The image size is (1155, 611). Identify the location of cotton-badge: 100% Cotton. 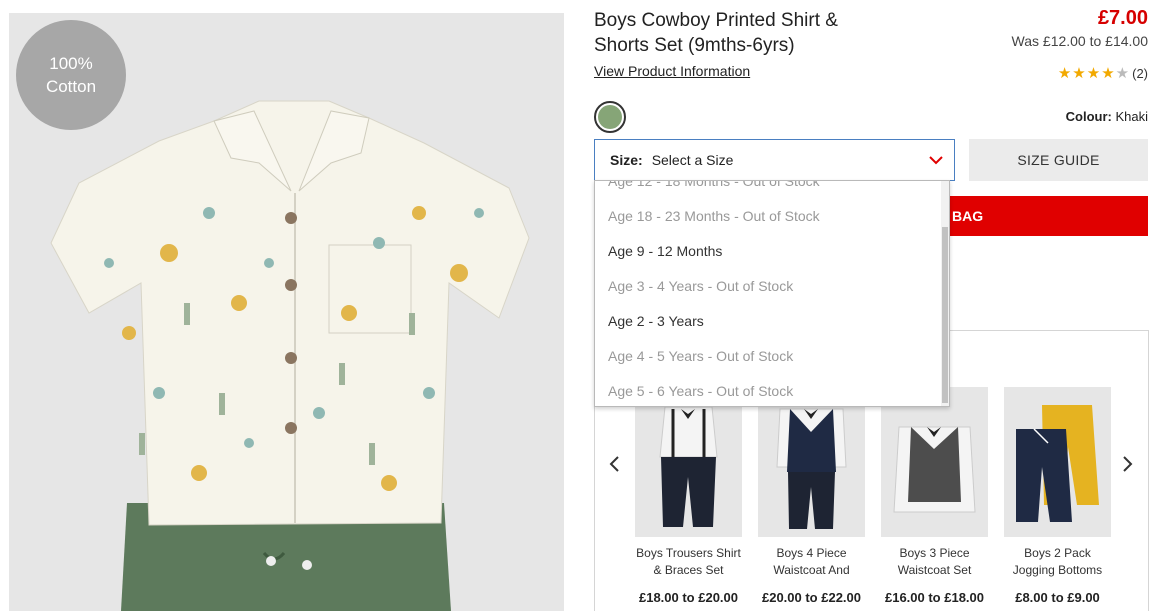
(71, 75).